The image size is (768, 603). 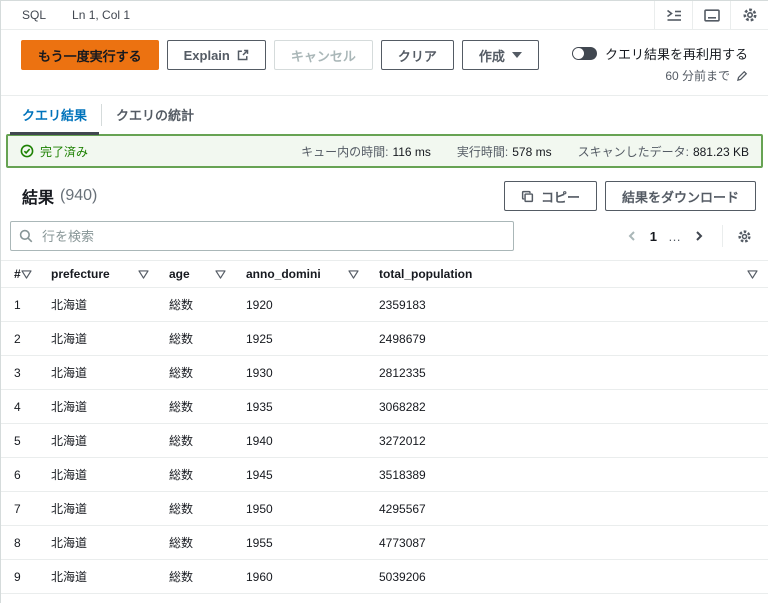 What do you see at coordinates (34, 15) in the screenshot?
I see `editor-mode-label: SQL` at bounding box center [34, 15].